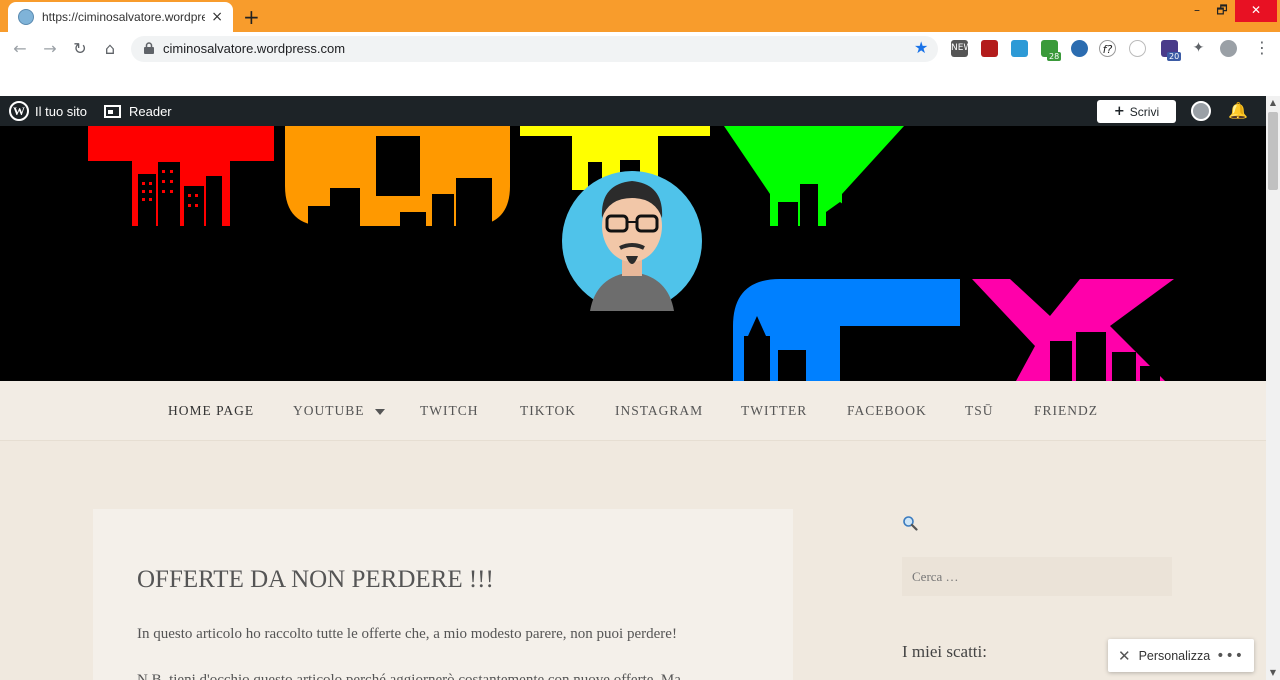 Image resolution: width=1280 pixels, height=680 pixels. Describe the element at coordinates (1066, 411) in the screenshot. I see `nav-item-friendz: FRIENDZ` at that location.